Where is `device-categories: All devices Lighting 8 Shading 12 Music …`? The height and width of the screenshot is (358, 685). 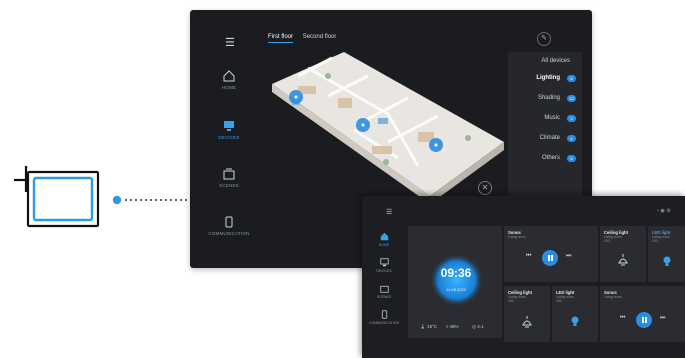 device-categories: All devices Lighting 8 Shading 12 Music … is located at coordinates (545, 134).